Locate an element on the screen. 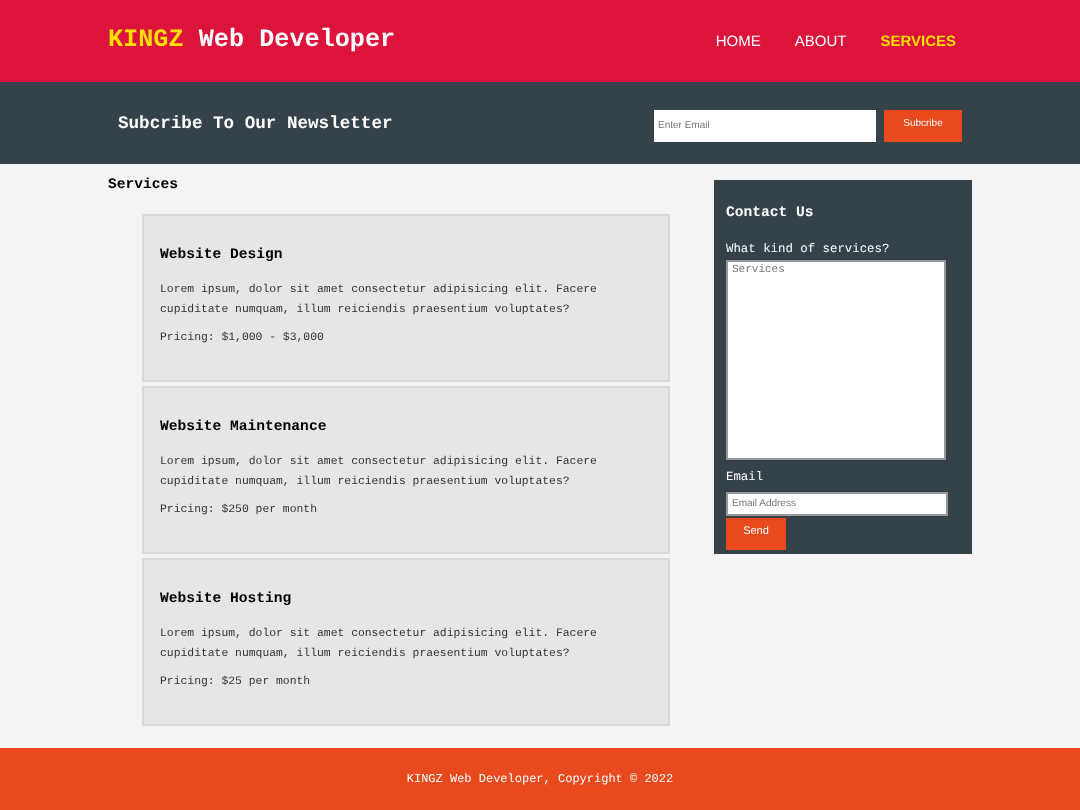 The image size is (1080, 810). newsletter-title: Subcribe To Our Newsletter is located at coordinates (255, 124).